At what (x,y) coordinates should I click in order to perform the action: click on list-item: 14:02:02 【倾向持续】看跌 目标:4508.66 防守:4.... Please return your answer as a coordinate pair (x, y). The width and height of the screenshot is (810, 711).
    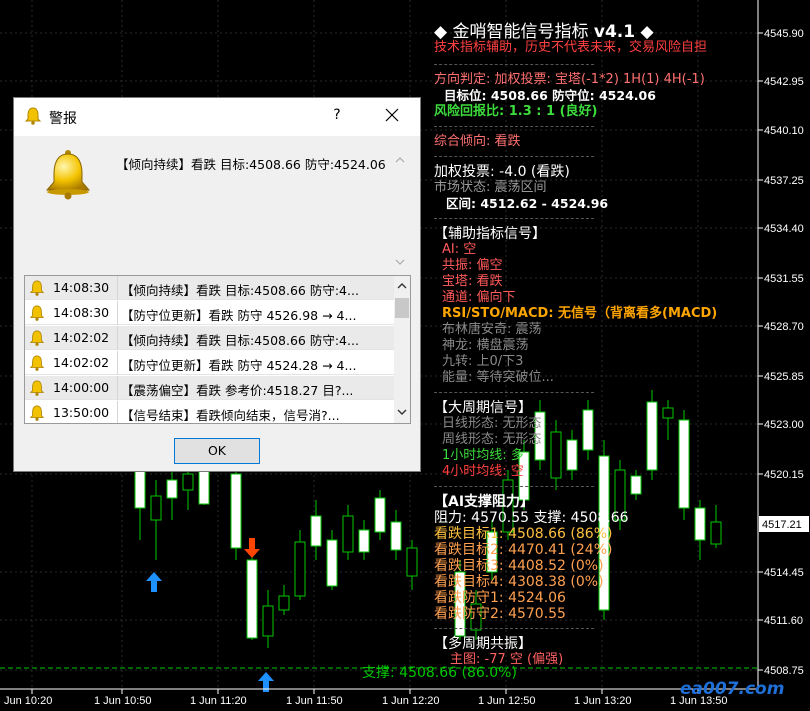
    Looking at the image, I should click on (209, 338).